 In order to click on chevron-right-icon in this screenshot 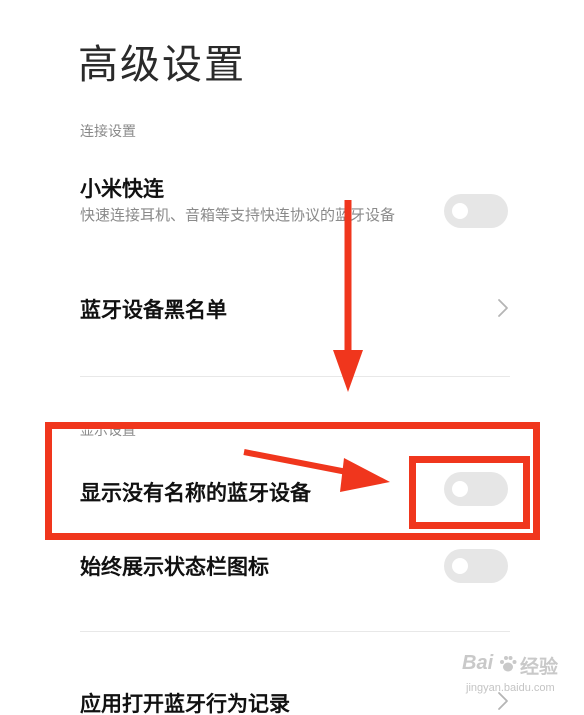, I will do `click(503, 308)`.